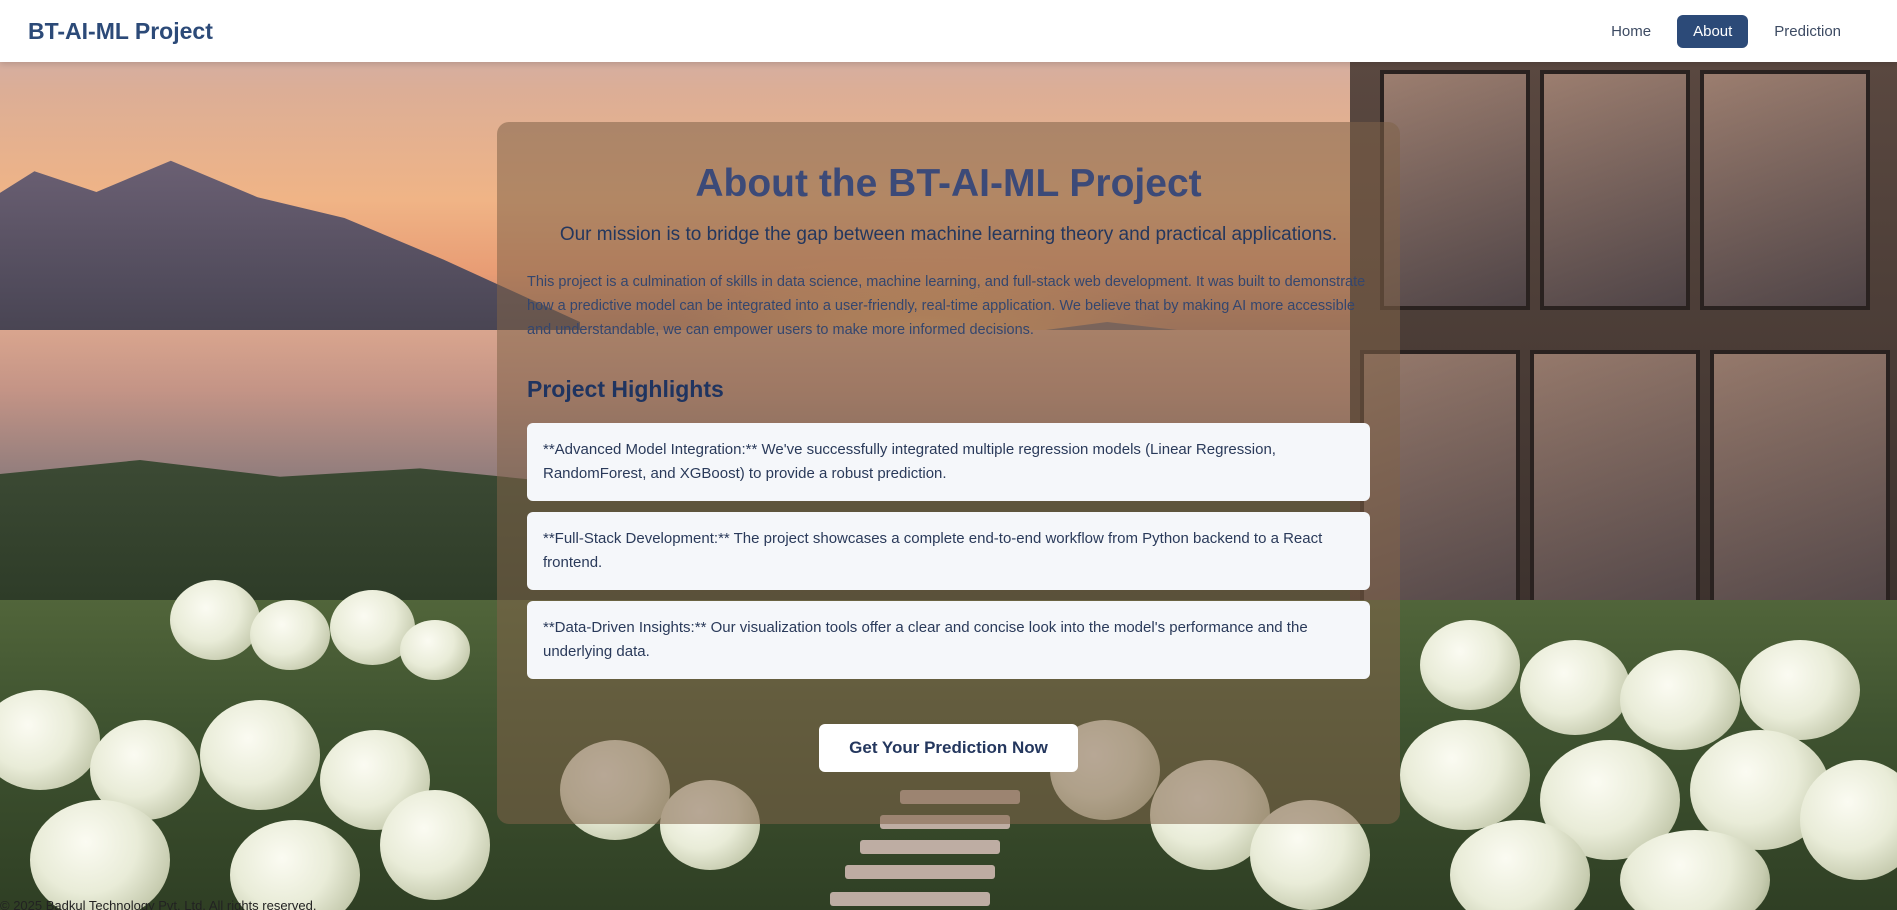  I want to click on nav-link-about: About, so click(1713, 31).